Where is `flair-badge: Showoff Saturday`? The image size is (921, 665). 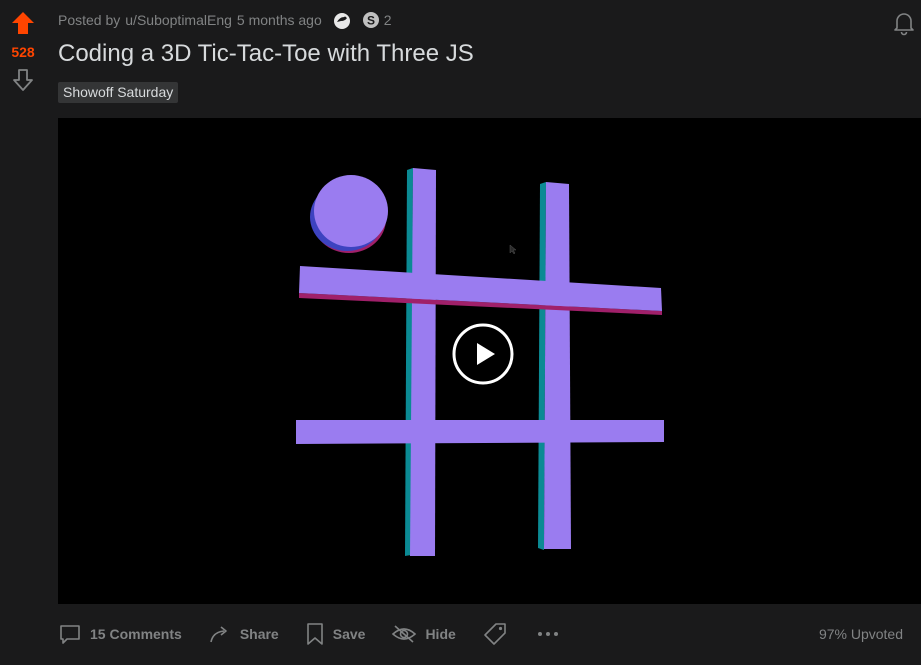 flair-badge: Showoff Saturday is located at coordinates (118, 92).